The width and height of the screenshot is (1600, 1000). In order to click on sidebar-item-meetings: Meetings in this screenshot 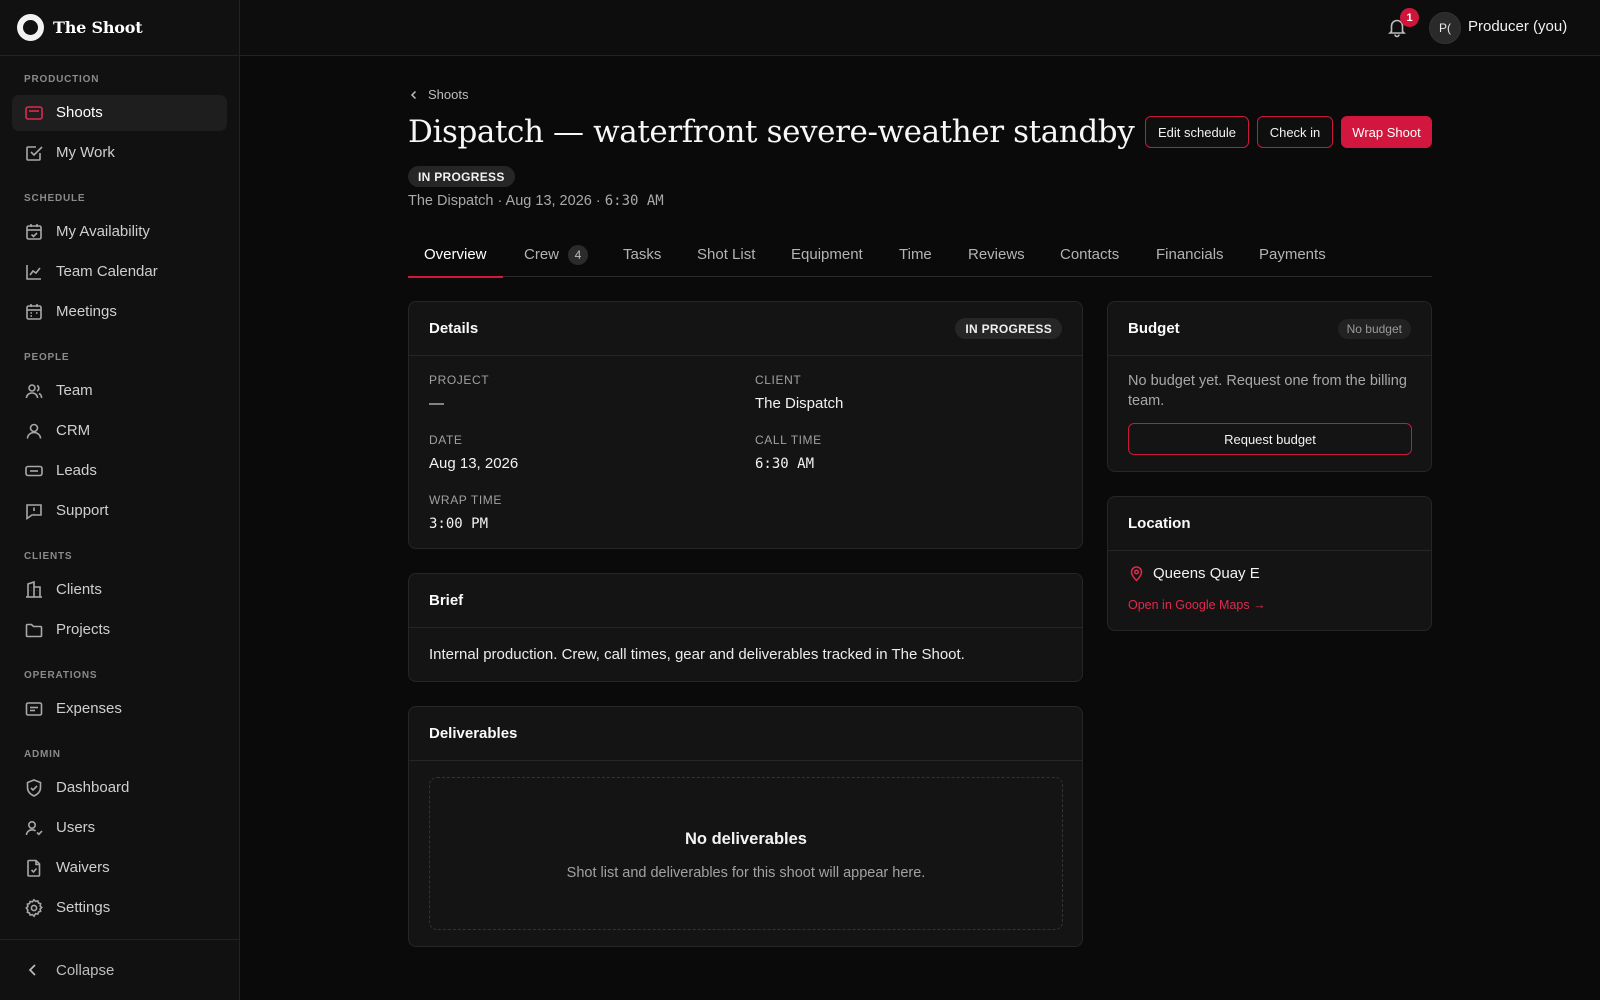, I will do `click(119, 312)`.